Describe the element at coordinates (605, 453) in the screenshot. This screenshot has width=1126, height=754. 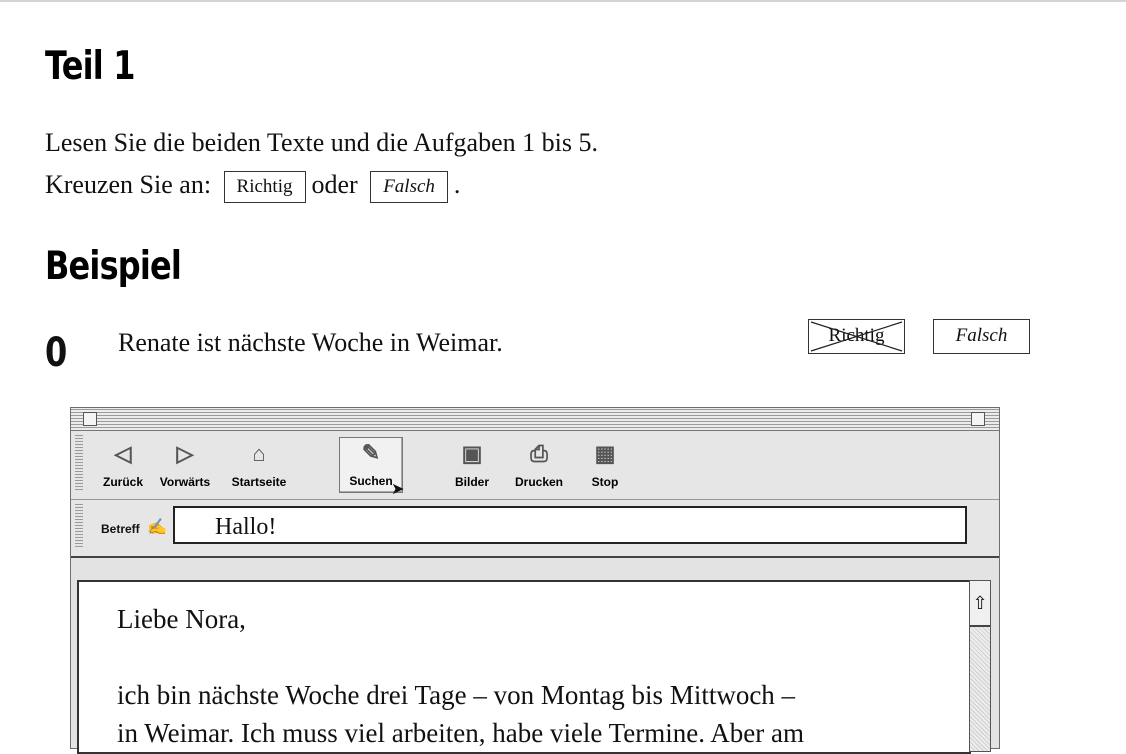
I see `stop-icon: ▦` at that location.